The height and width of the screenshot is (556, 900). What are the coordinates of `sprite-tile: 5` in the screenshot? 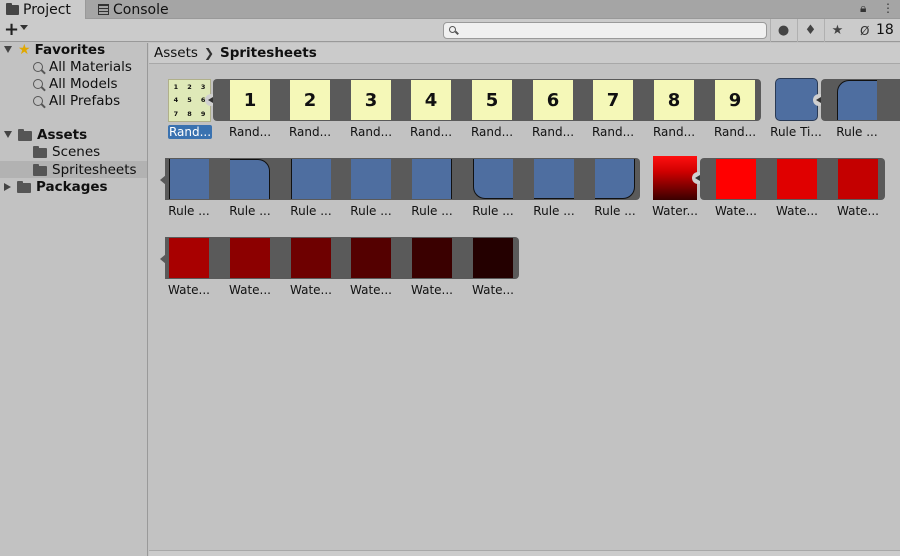 It's located at (492, 100).